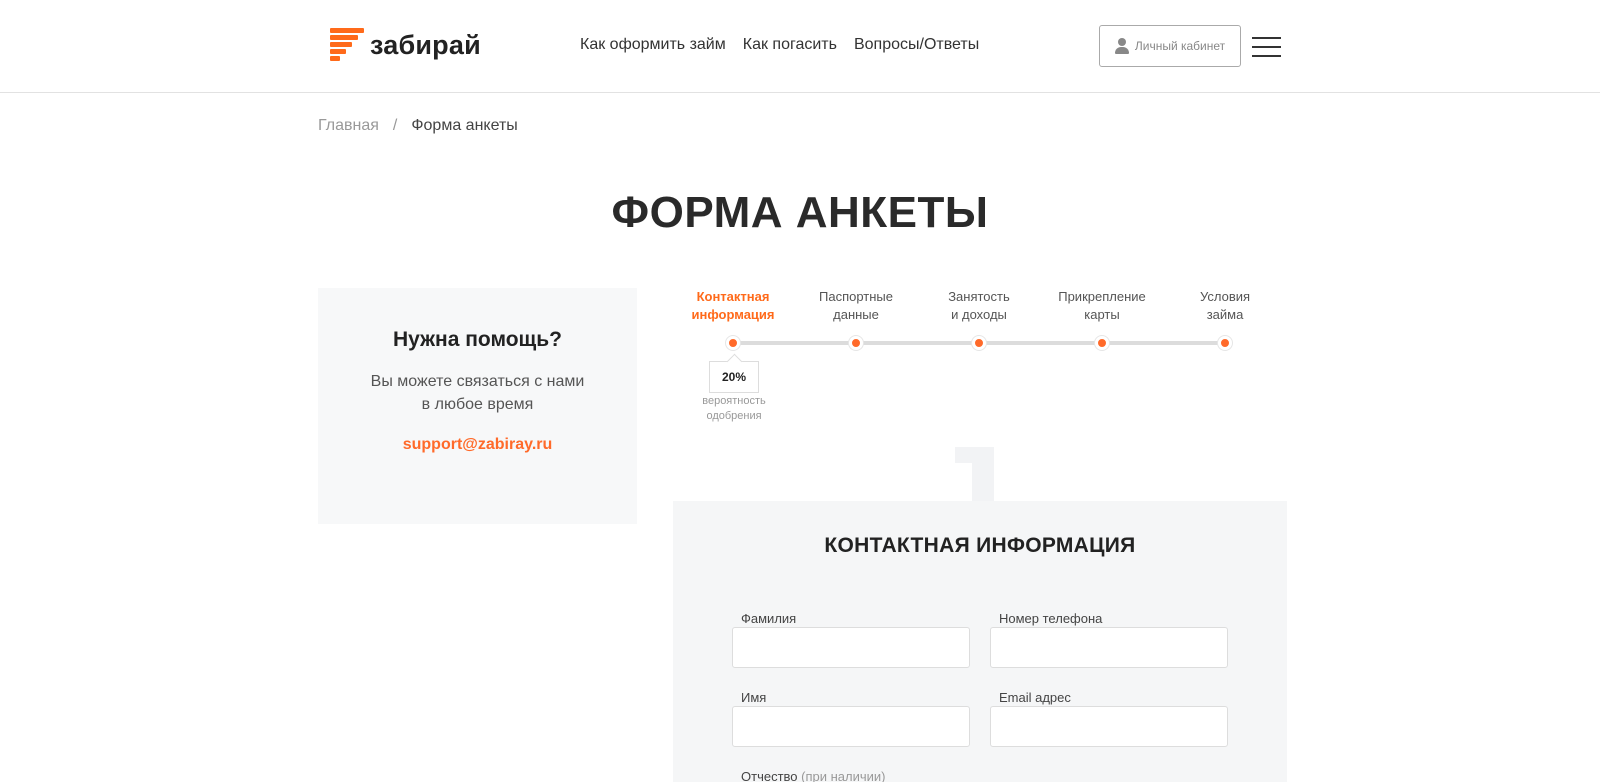 The width and height of the screenshot is (1600, 782). I want to click on approval-caption-line: вероятность, so click(734, 401).